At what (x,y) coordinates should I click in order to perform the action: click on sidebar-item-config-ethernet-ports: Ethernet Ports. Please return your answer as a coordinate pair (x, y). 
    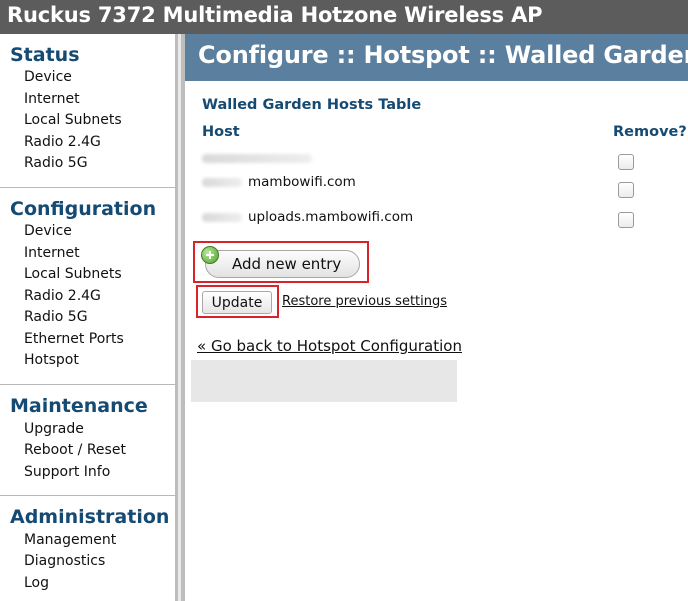
    Looking at the image, I should click on (74, 339).